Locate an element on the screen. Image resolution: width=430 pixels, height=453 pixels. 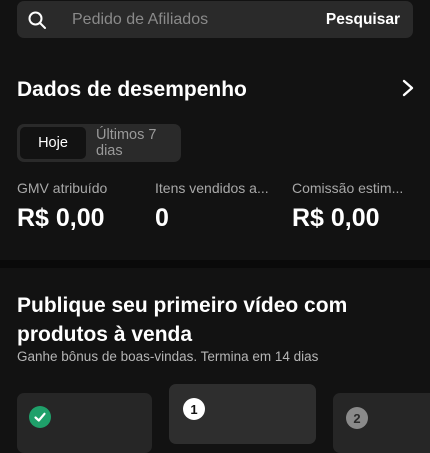
metric-gmv: GMV atribuído R$ 0,00 is located at coordinates (81, 206).